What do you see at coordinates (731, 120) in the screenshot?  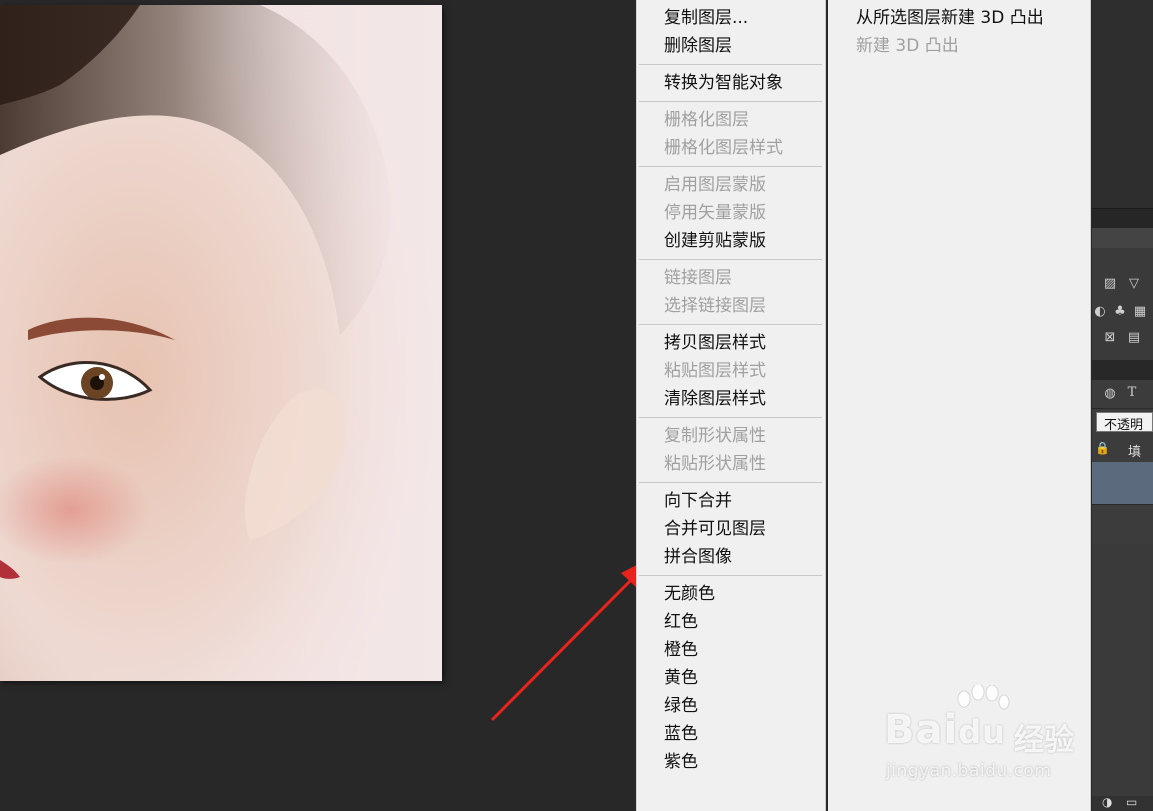 I see `menu-item: 栅格化图层` at bounding box center [731, 120].